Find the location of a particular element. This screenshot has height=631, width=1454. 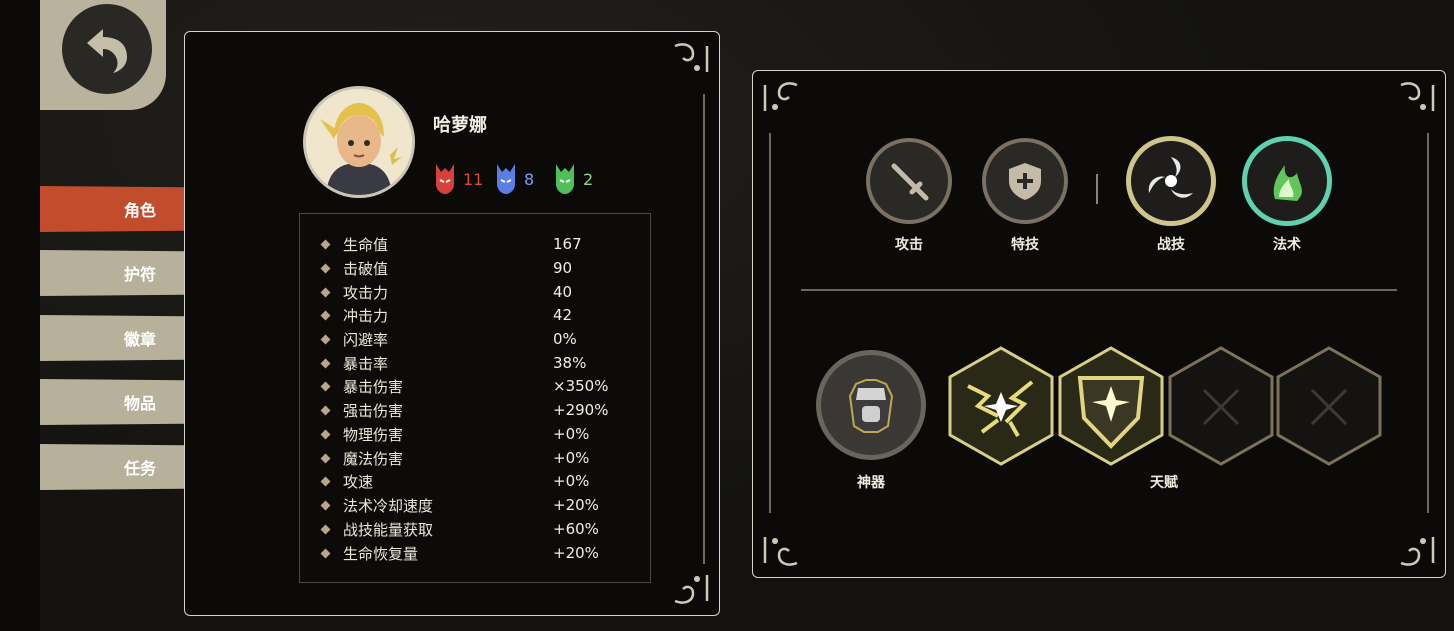

artifact-label: 神器 is located at coordinates (871, 483).